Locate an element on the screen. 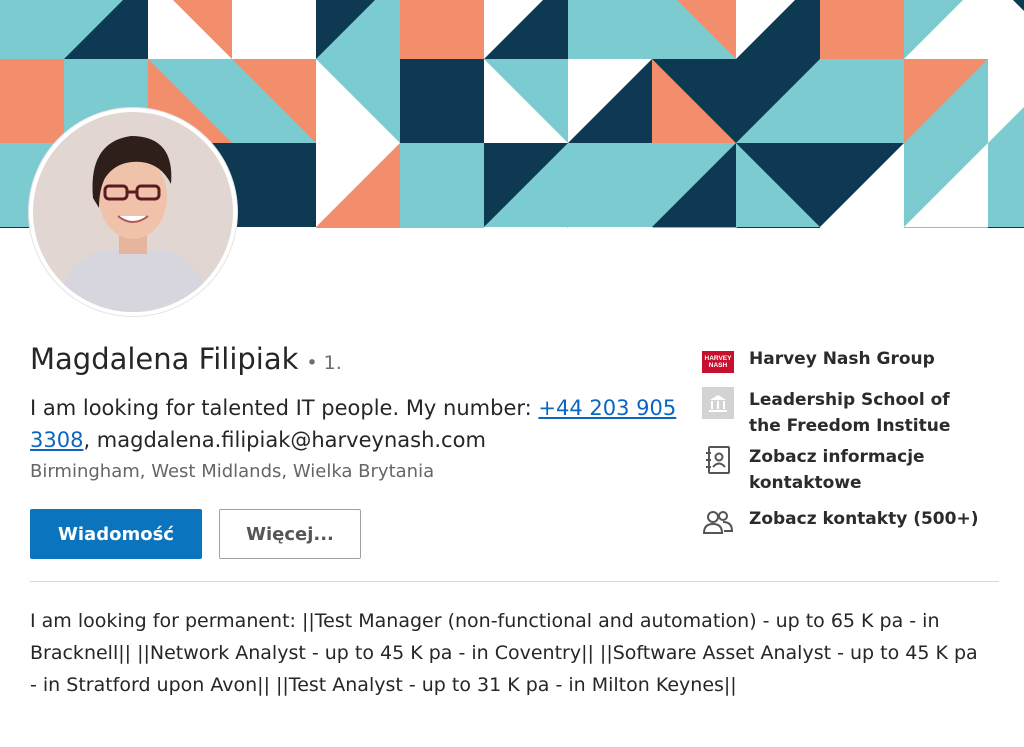  section-divider is located at coordinates (514, 581).